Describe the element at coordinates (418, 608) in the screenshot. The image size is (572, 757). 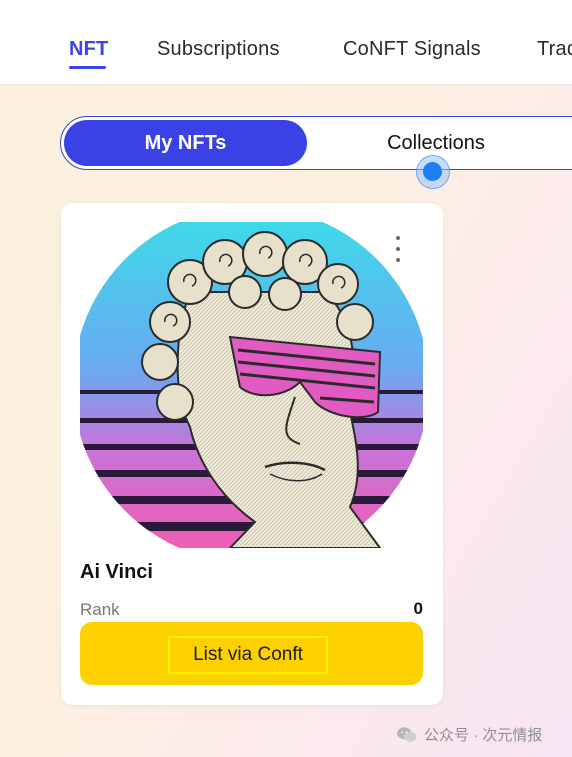
I see `rank-value: 0` at that location.